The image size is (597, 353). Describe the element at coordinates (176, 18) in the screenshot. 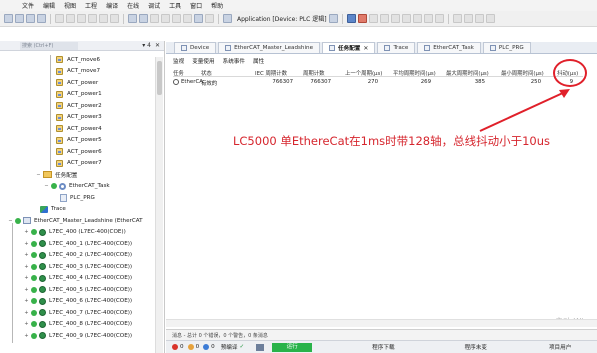

I see `bookmark-prev-icon` at that location.